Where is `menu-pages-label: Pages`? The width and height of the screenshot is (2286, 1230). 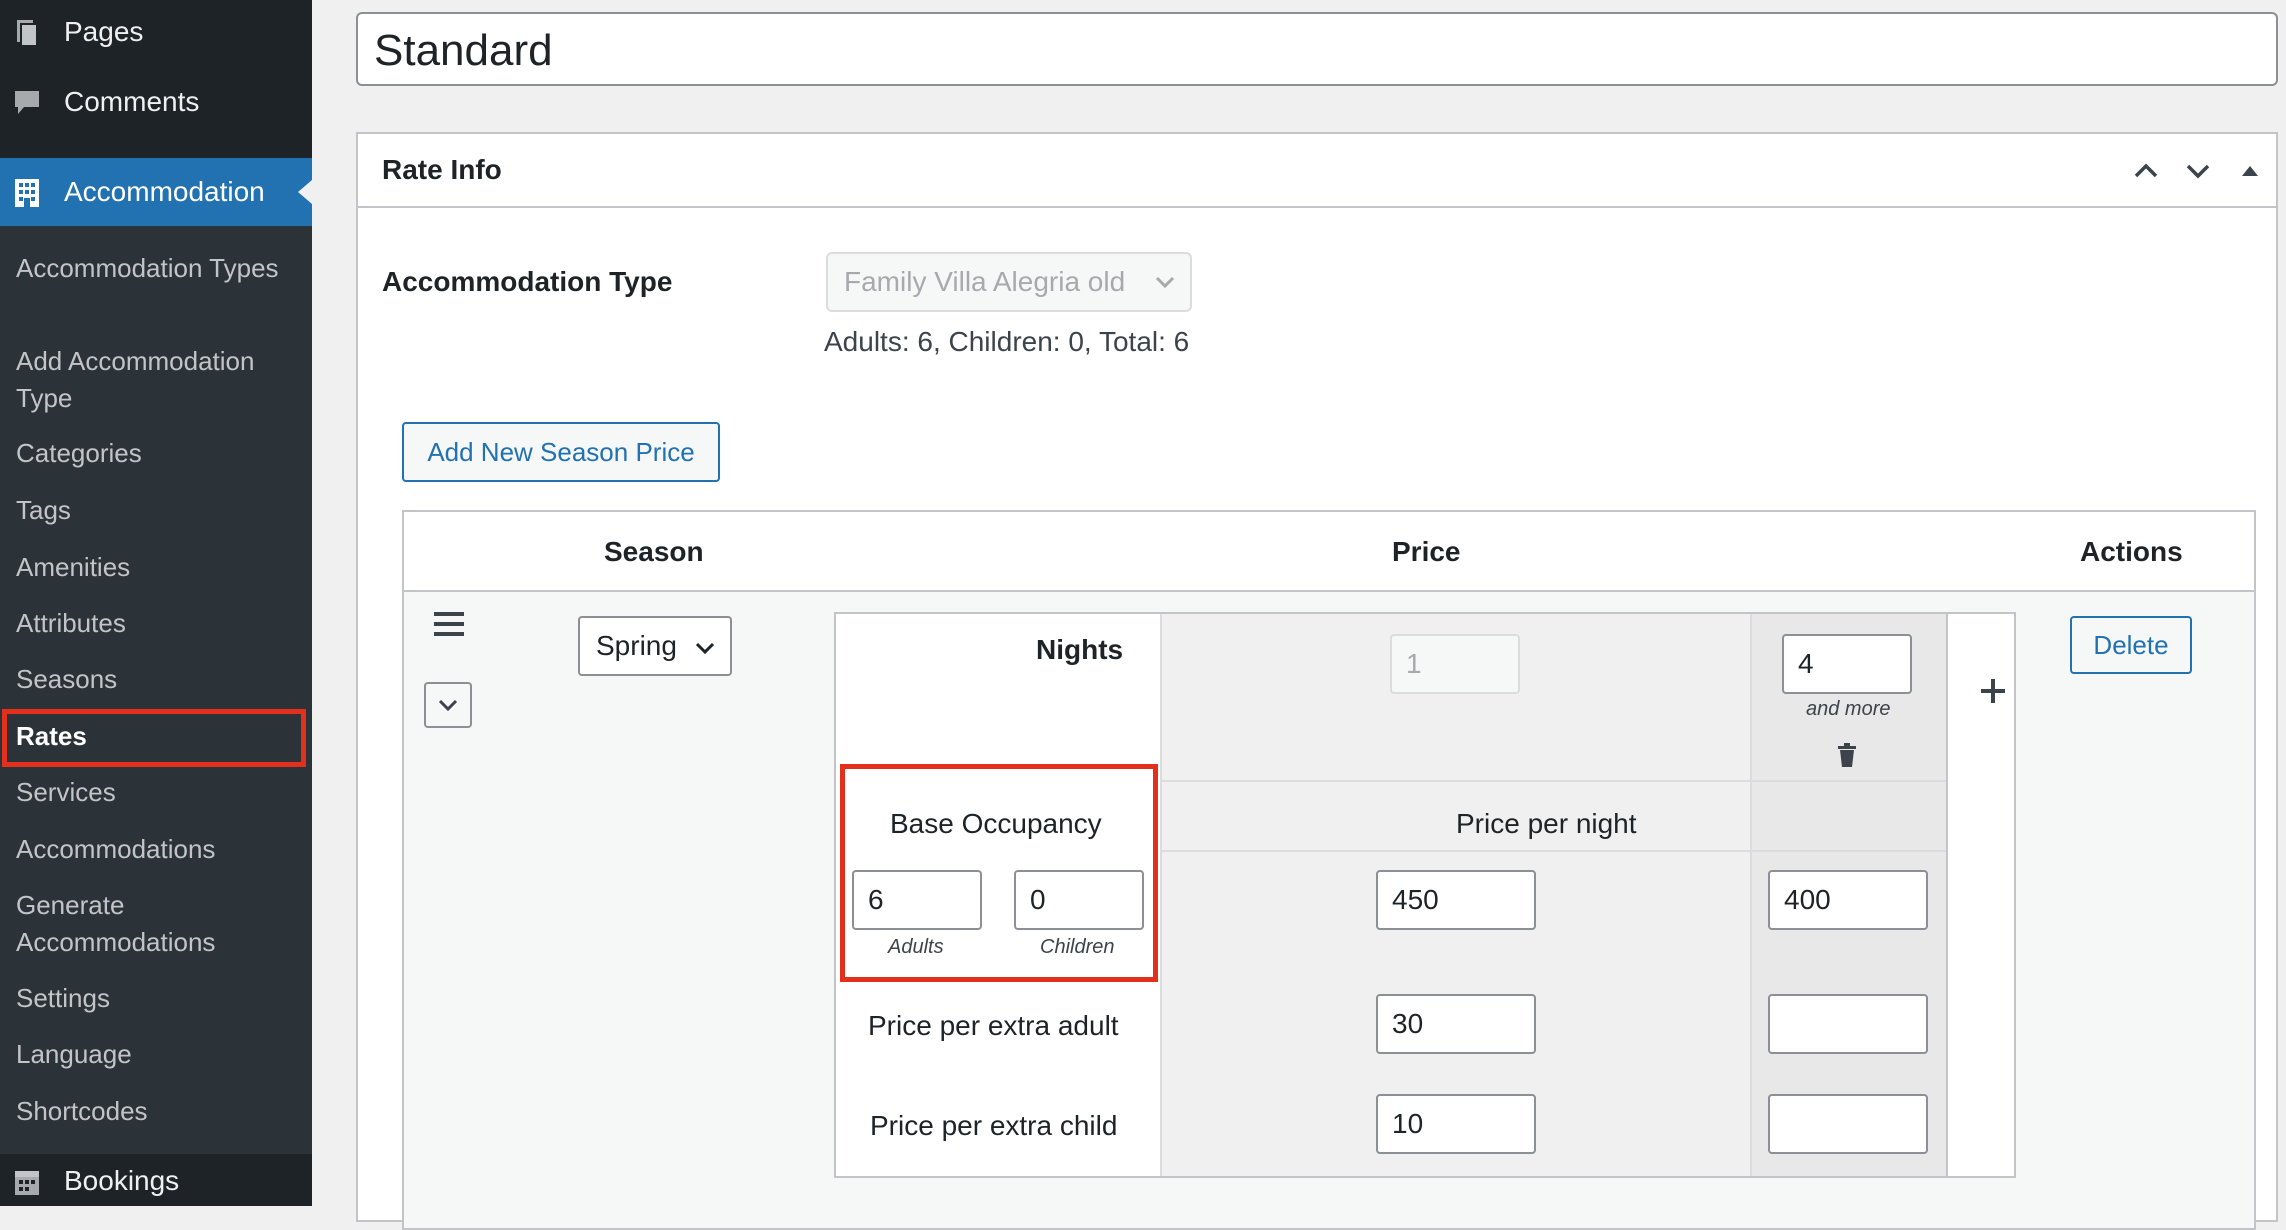 menu-pages-label: Pages is located at coordinates (104, 31).